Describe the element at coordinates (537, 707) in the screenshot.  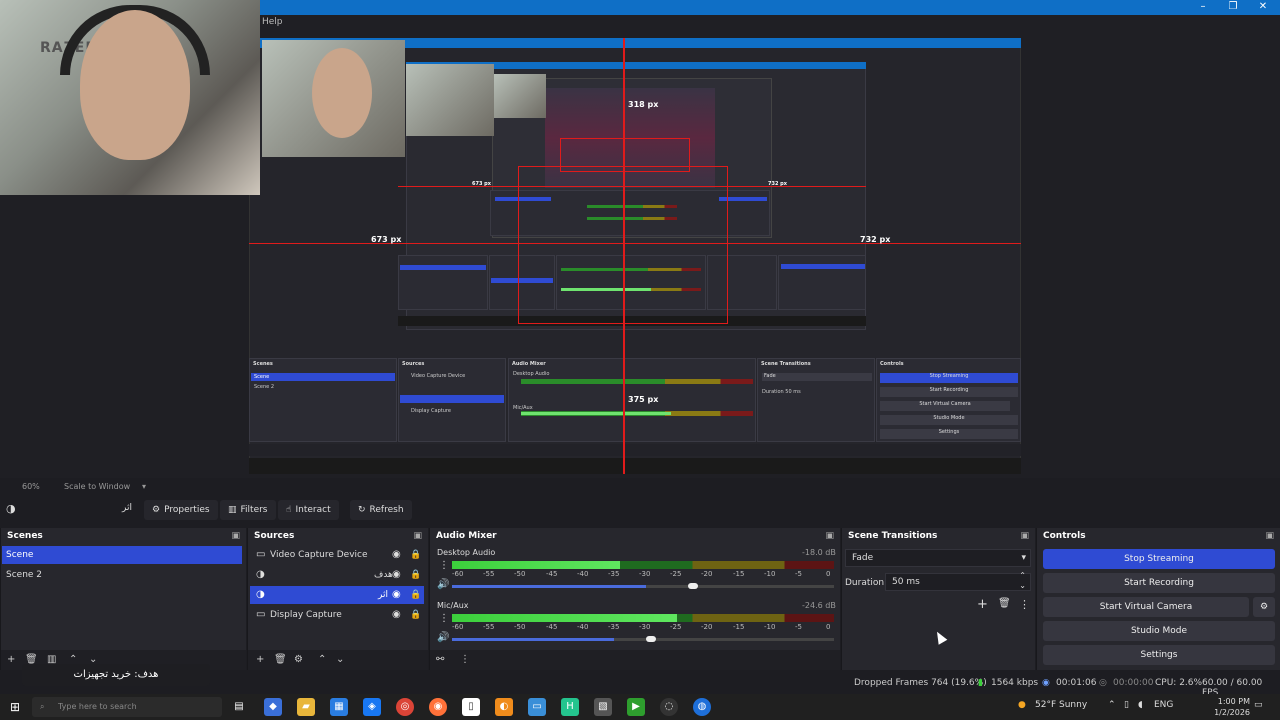
I see `screen-icon: ▭` at that location.